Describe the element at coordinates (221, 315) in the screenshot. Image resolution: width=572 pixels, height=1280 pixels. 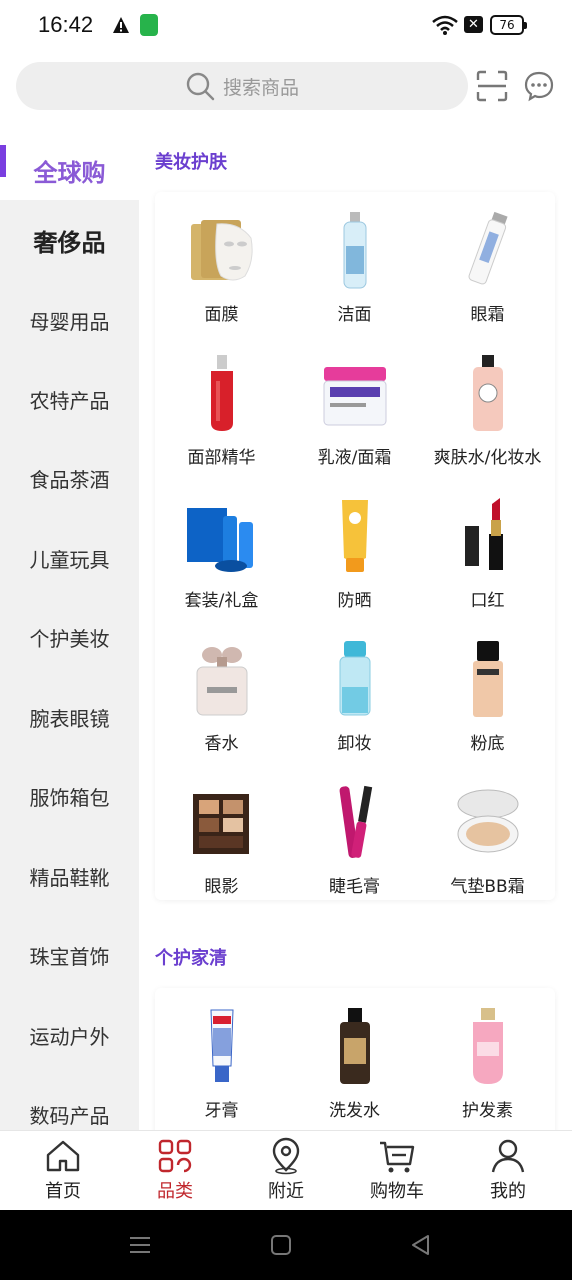
I see `item-label: 面膜` at that location.